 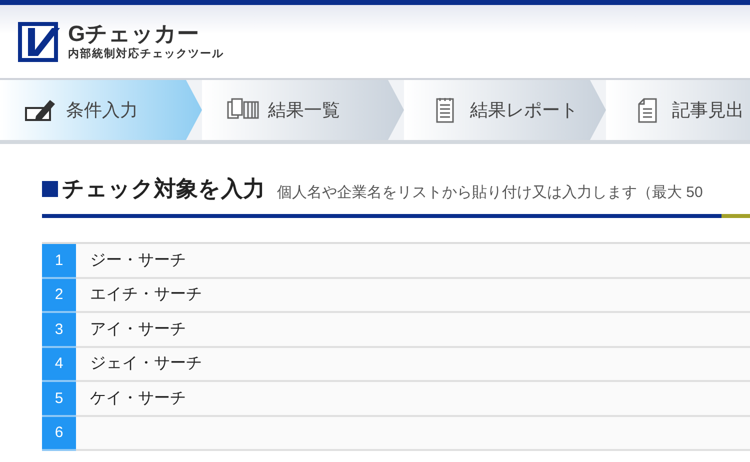 I want to click on logo-subtitle: 内部統制対応チェックツール, so click(x=146, y=53).